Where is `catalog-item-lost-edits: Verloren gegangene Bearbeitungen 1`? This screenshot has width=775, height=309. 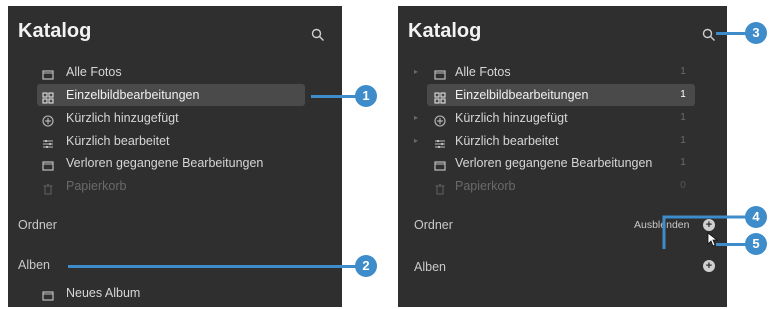 catalog-item-lost-edits: Verloren gegangene Bearbeitungen 1 is located at coordinates (555, 163).